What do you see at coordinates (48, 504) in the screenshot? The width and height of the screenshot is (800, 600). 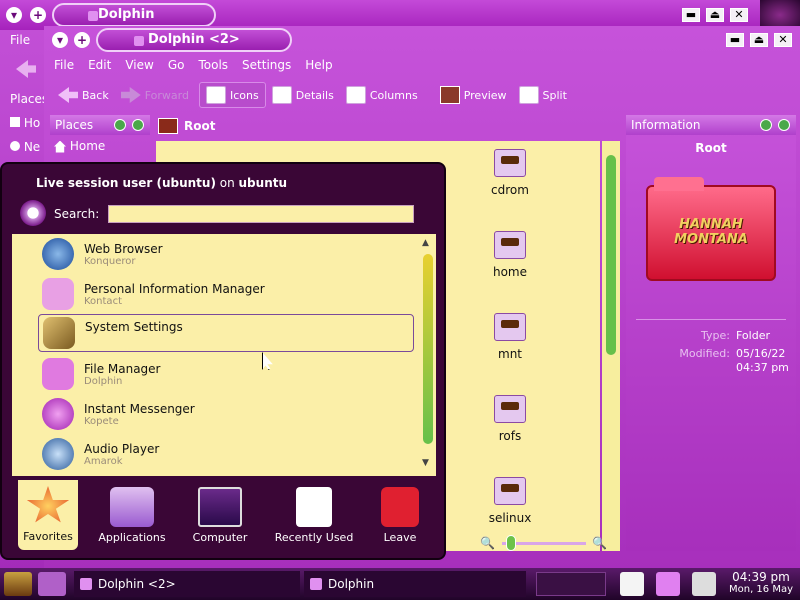 I see `star-icon` at bounding box center [48, 504].